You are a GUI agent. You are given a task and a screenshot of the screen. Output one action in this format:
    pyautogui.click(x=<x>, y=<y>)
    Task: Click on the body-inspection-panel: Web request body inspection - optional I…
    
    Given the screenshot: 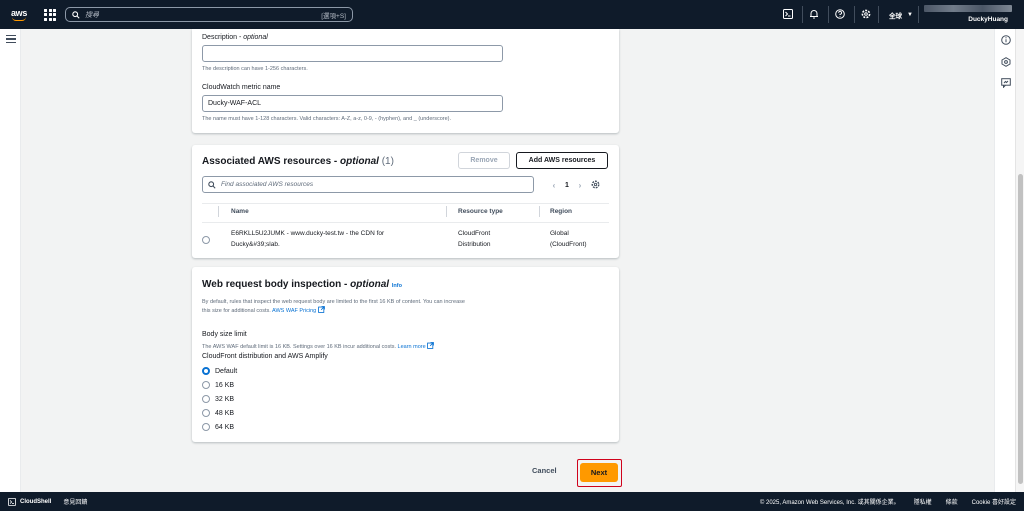 What is the action you would take?
    pyautogui.click(x=405, y=354)
    